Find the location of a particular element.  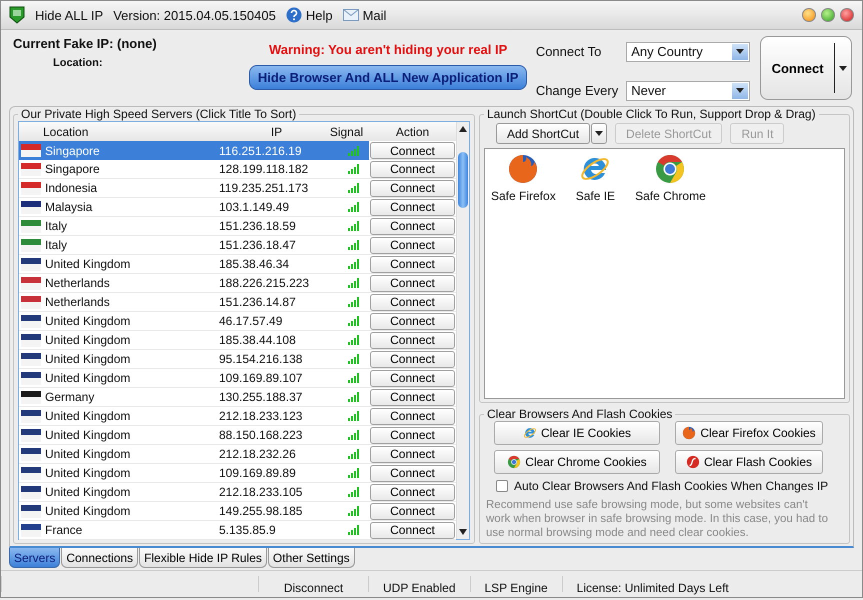

shortcut-label: Safe IE is located at coordinates (596, 196).